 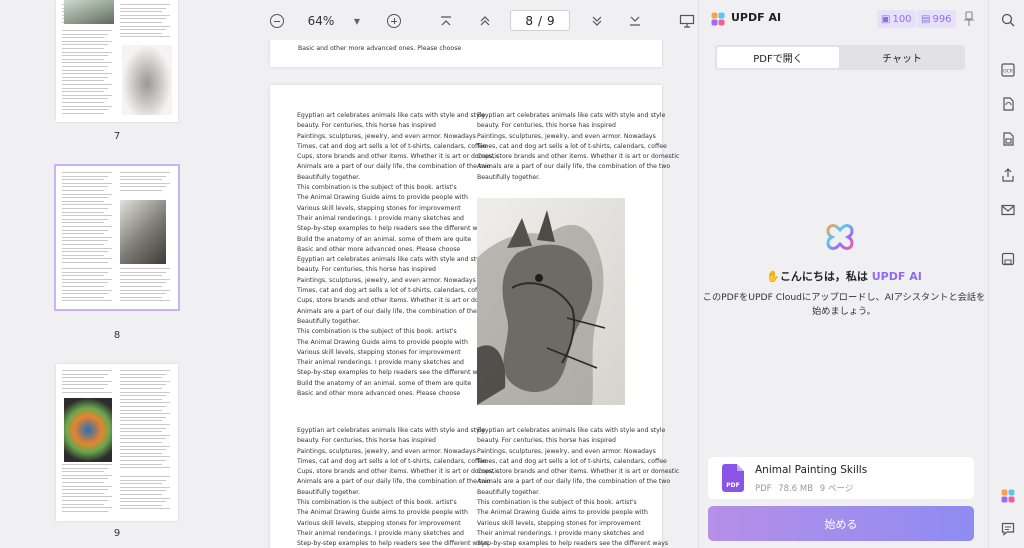 I want to click on last-page-button, so click(x=635, y=21).